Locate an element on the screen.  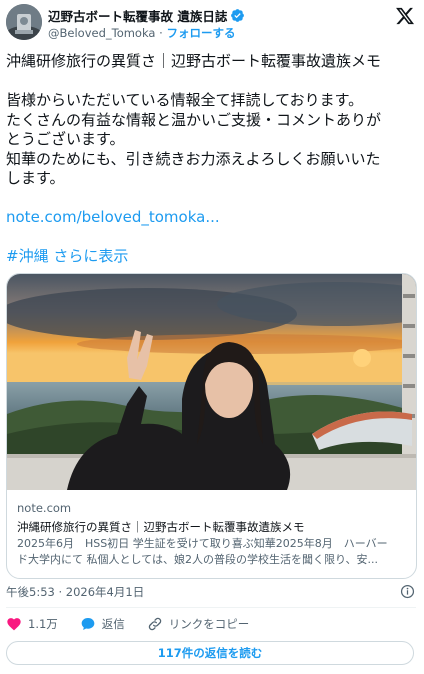
tweet-header: 辺野古ボート転覆事故 遺族日誌 @Beloved_Tomoka · フォローする is located at coordinates (212, 23).